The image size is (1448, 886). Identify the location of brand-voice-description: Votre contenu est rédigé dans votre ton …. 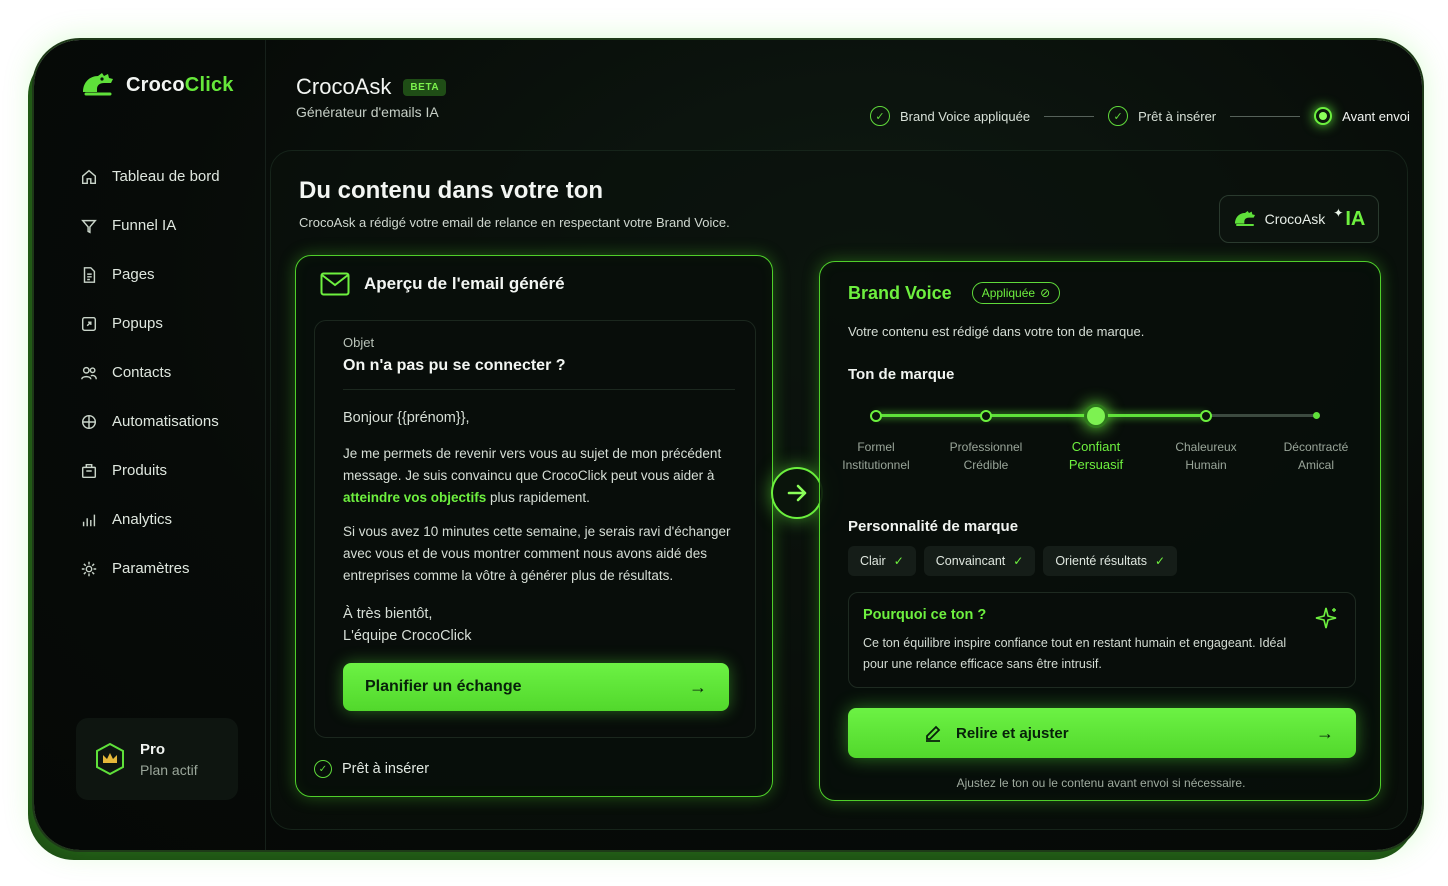
(996, 331).